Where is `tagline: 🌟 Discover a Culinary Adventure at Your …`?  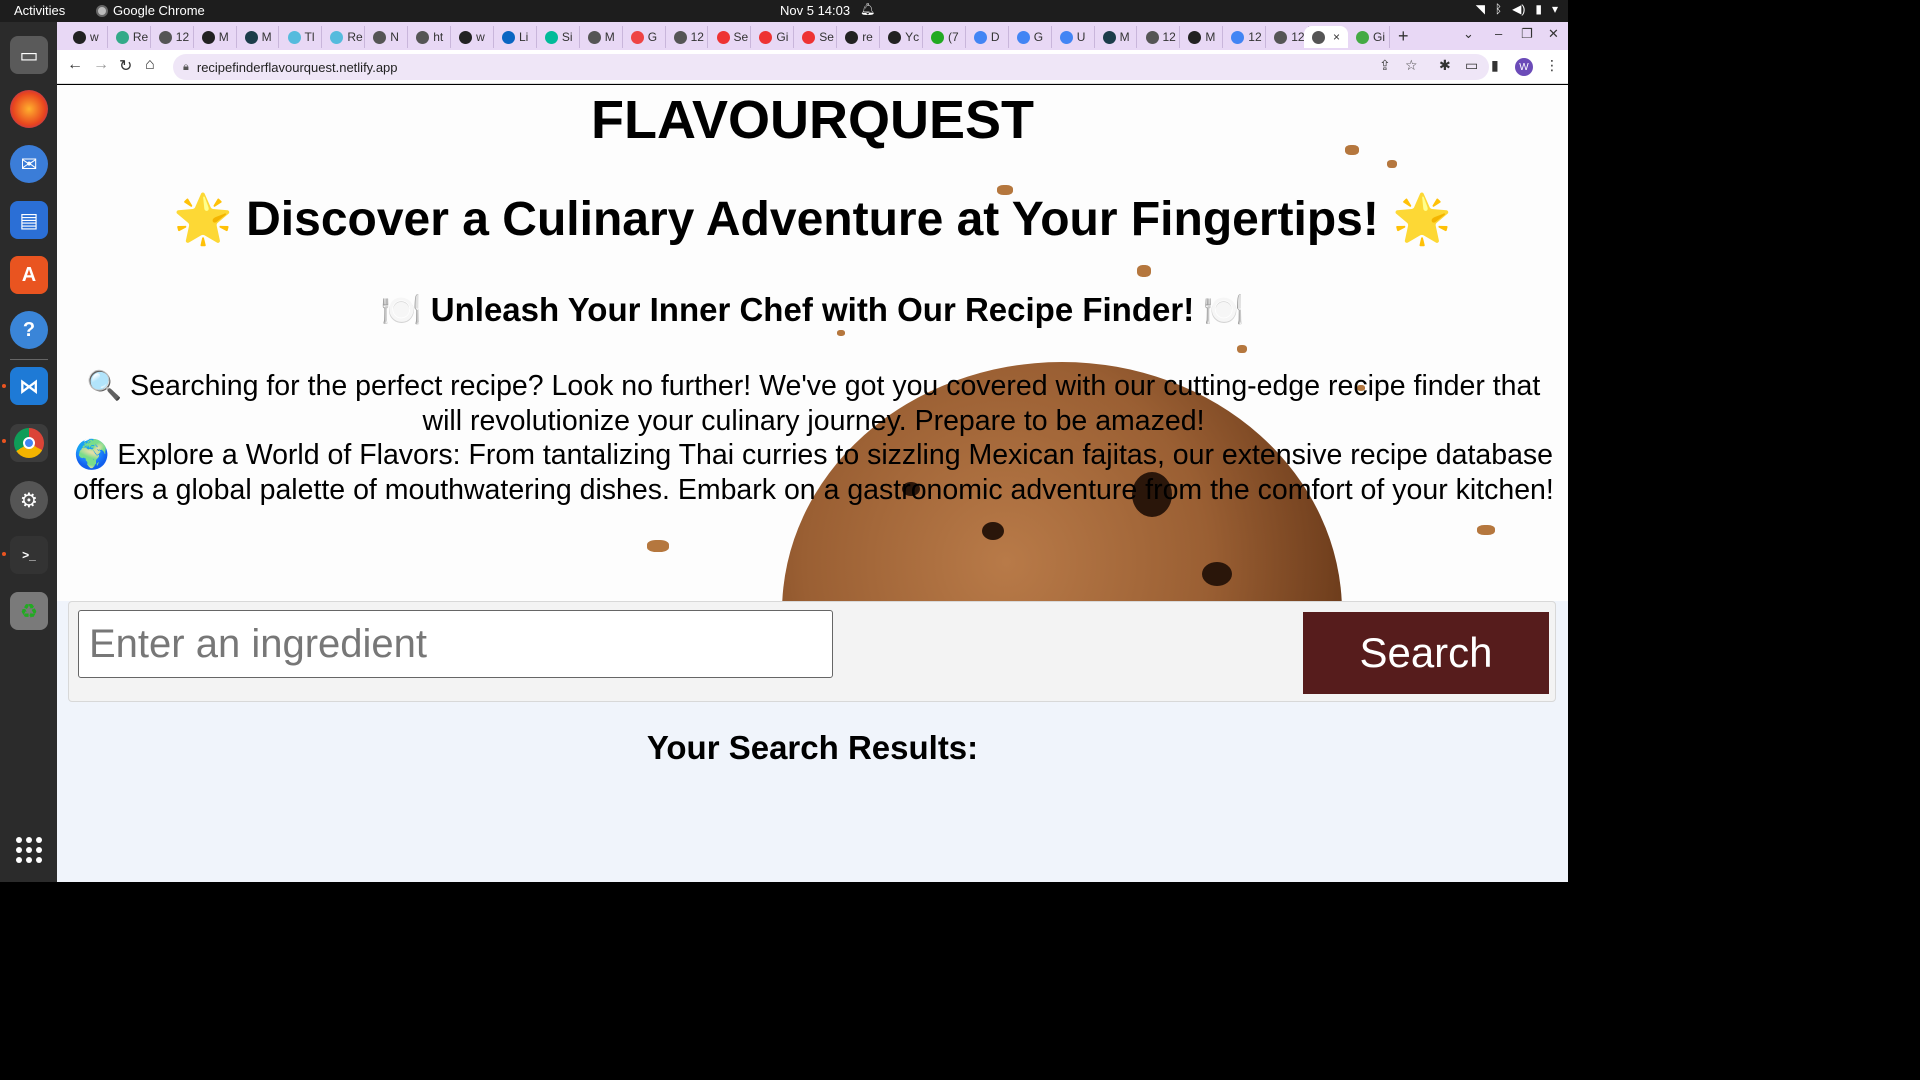 tagline: 🌟 Discover a Culinary Adventure at Your … is located at coordinates (812, 218).